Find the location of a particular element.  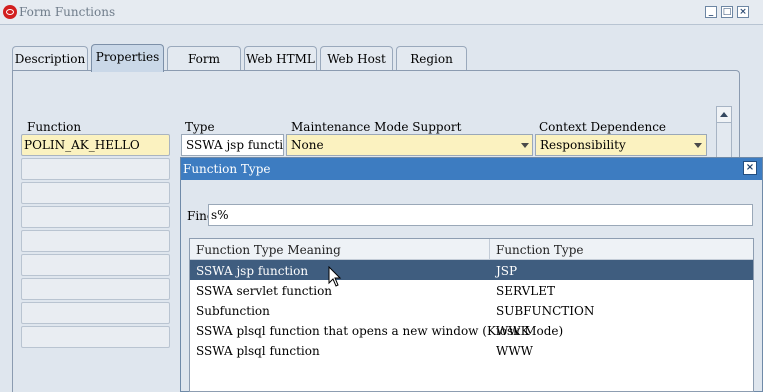

context-dependence-value: Responsibility is located at coordinates (583, 145).